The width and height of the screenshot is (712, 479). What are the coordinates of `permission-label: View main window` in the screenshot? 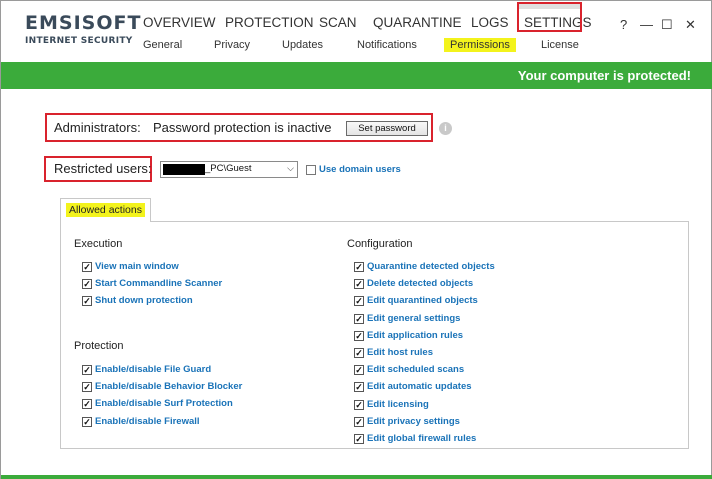 It's located at (137, 266).